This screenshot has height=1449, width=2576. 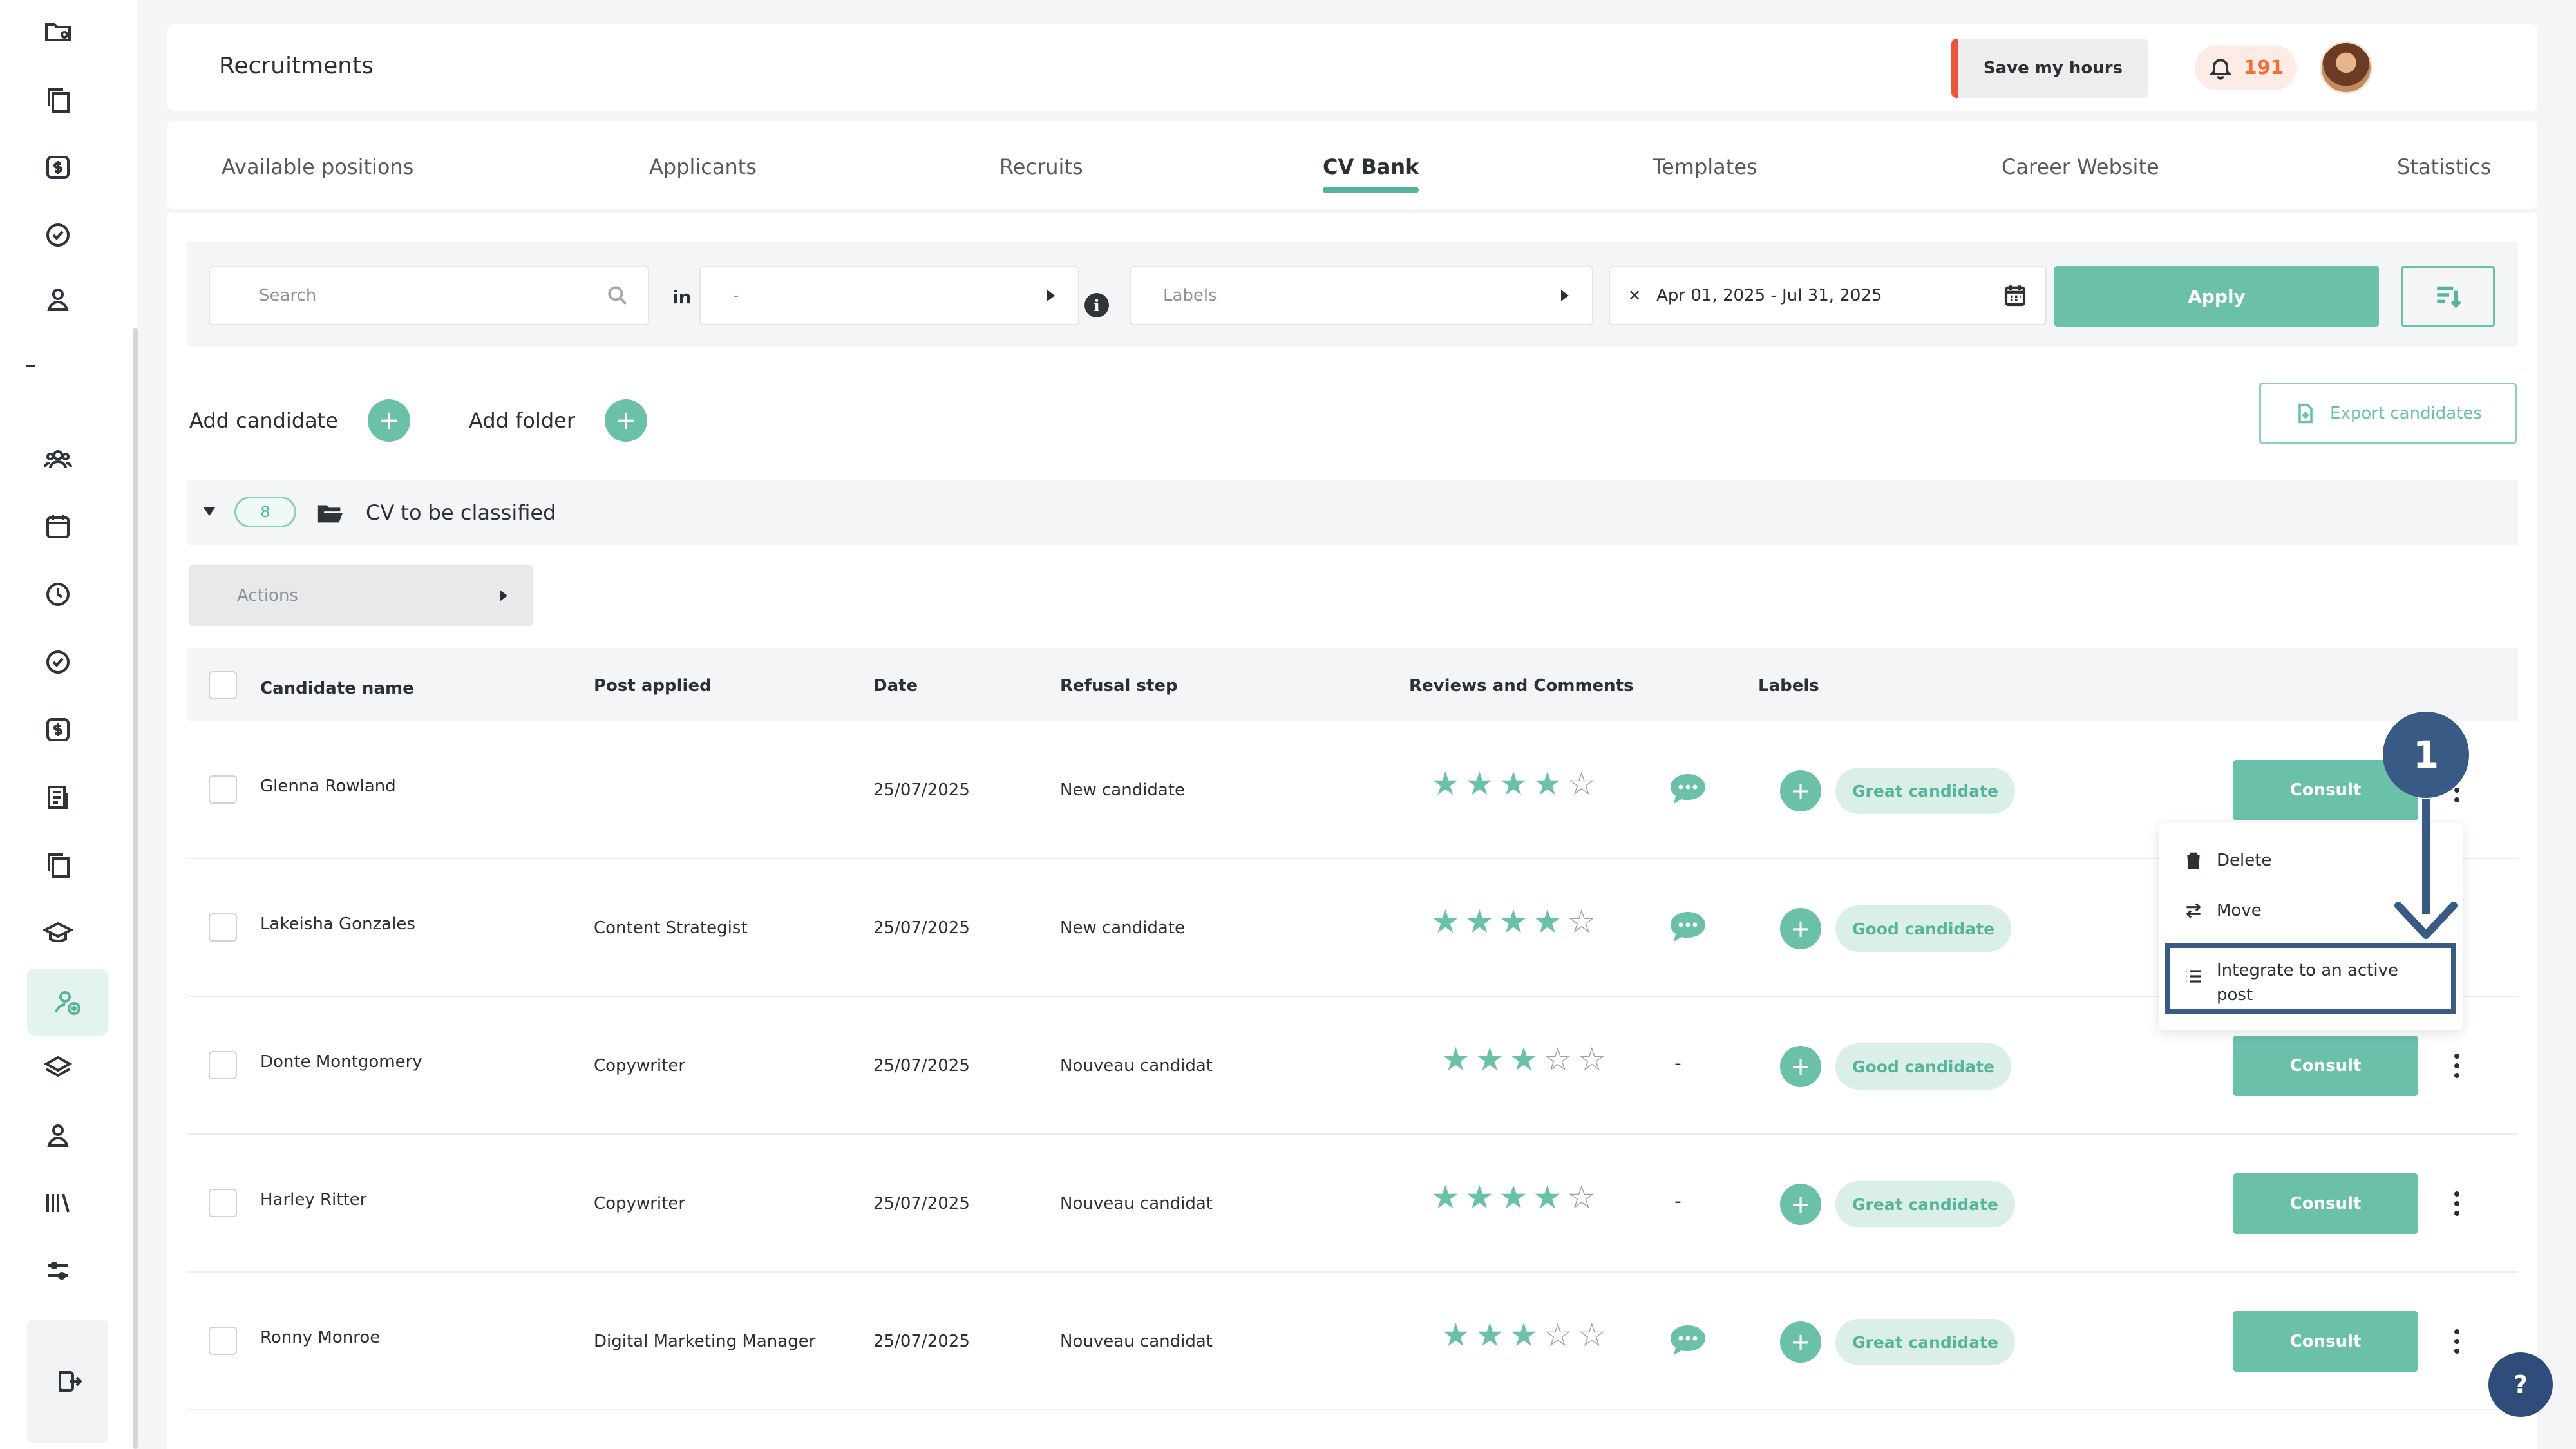 I want to click on menu-item-delete: Delete, so click(x=2227, y=860).